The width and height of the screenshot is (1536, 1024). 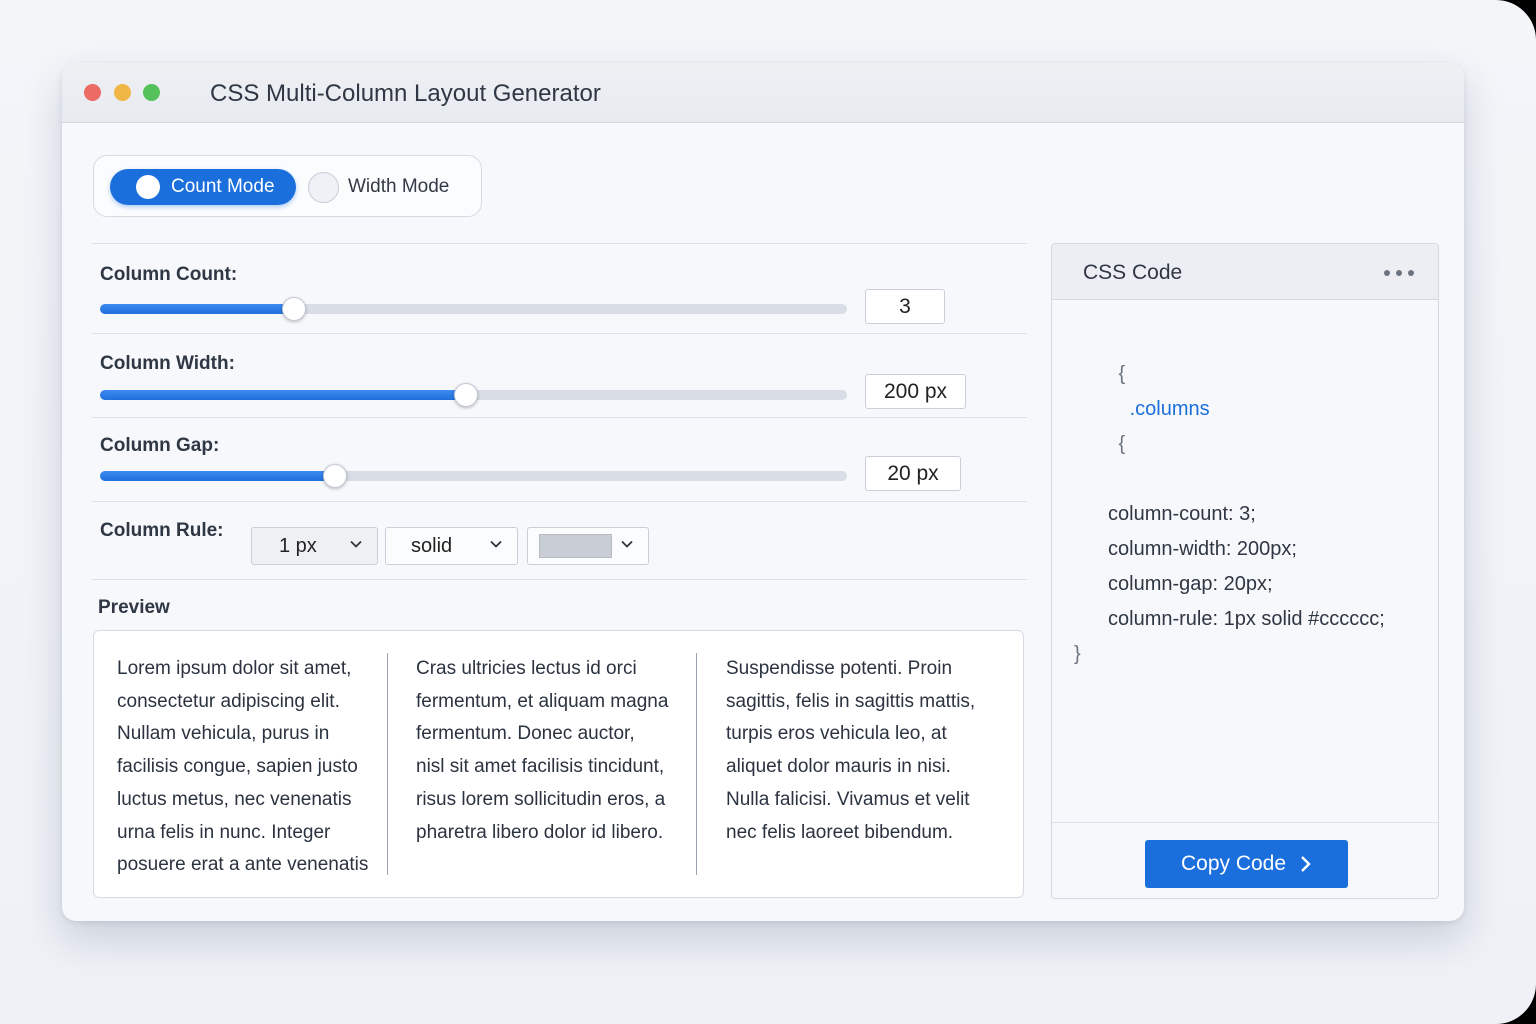 I want to click on preview-line: aliquet dolor mauris in nisi., so click(x=838, y=767).